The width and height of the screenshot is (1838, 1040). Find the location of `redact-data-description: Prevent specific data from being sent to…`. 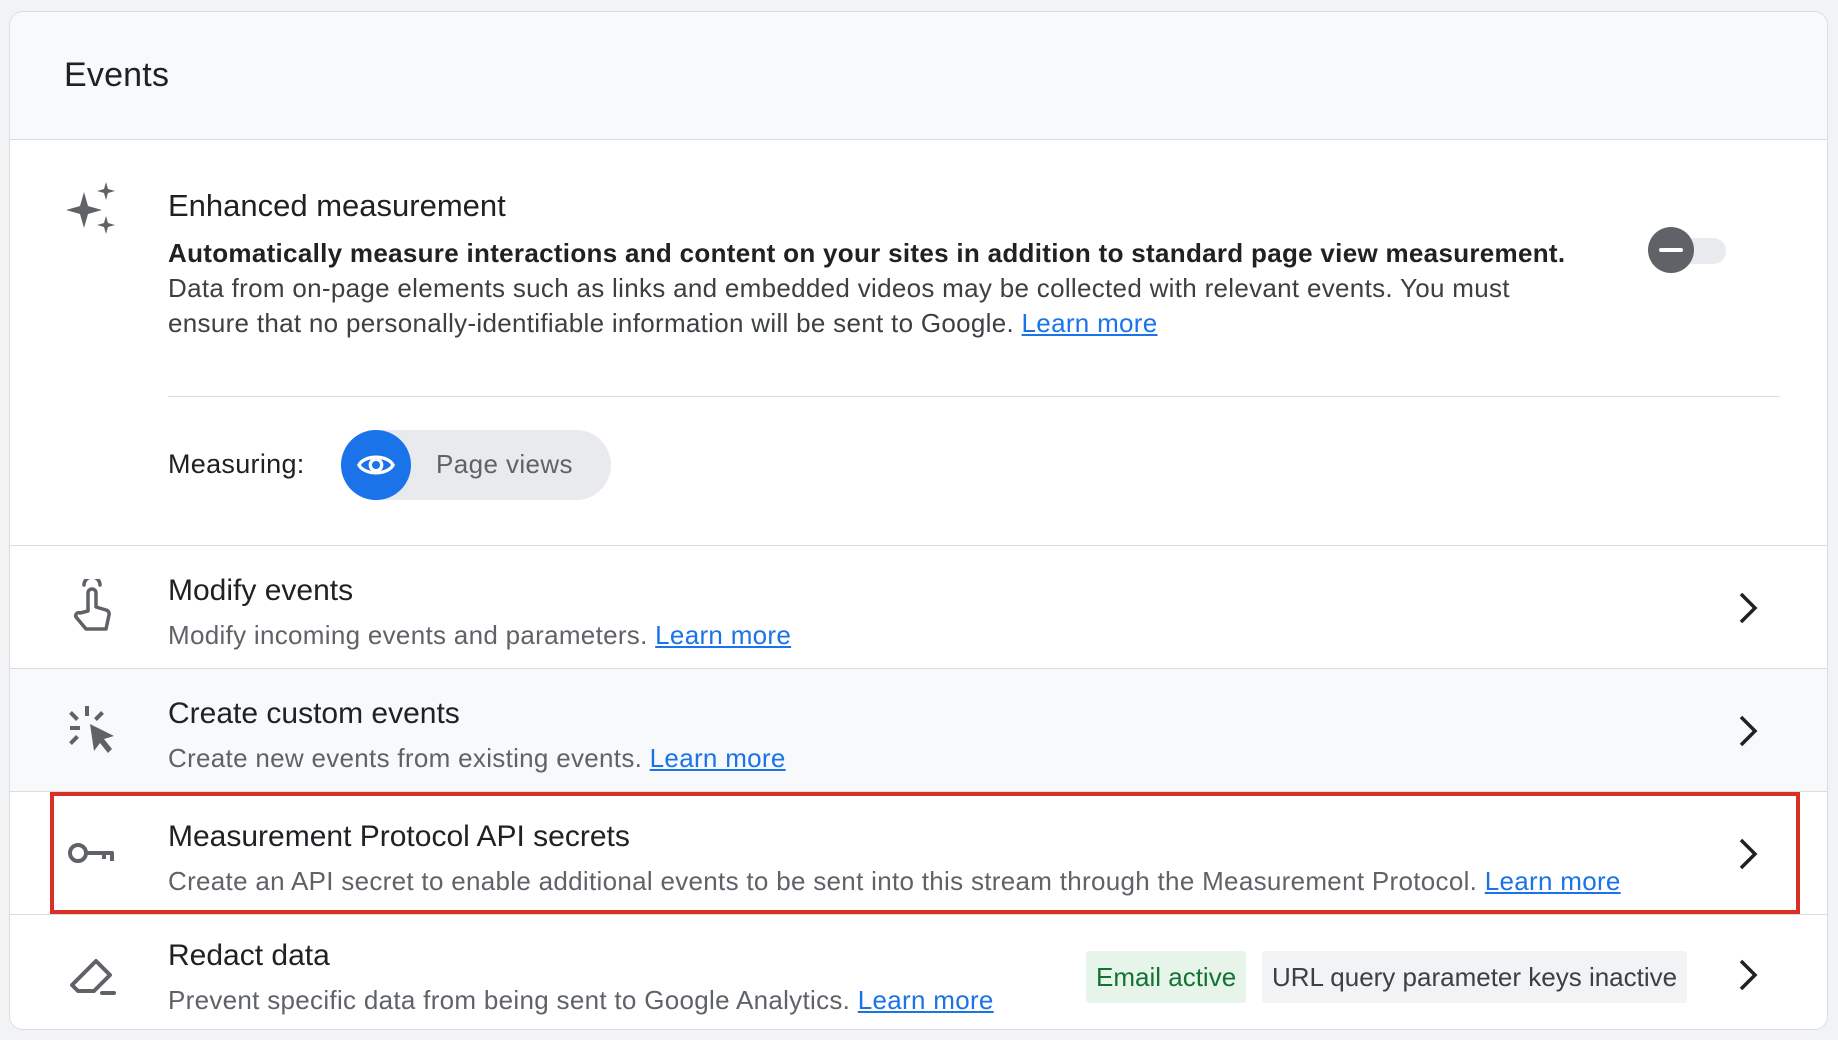

redact-data-description: Prevent specific data from being sent to… is located at coordinates (581, 1000).